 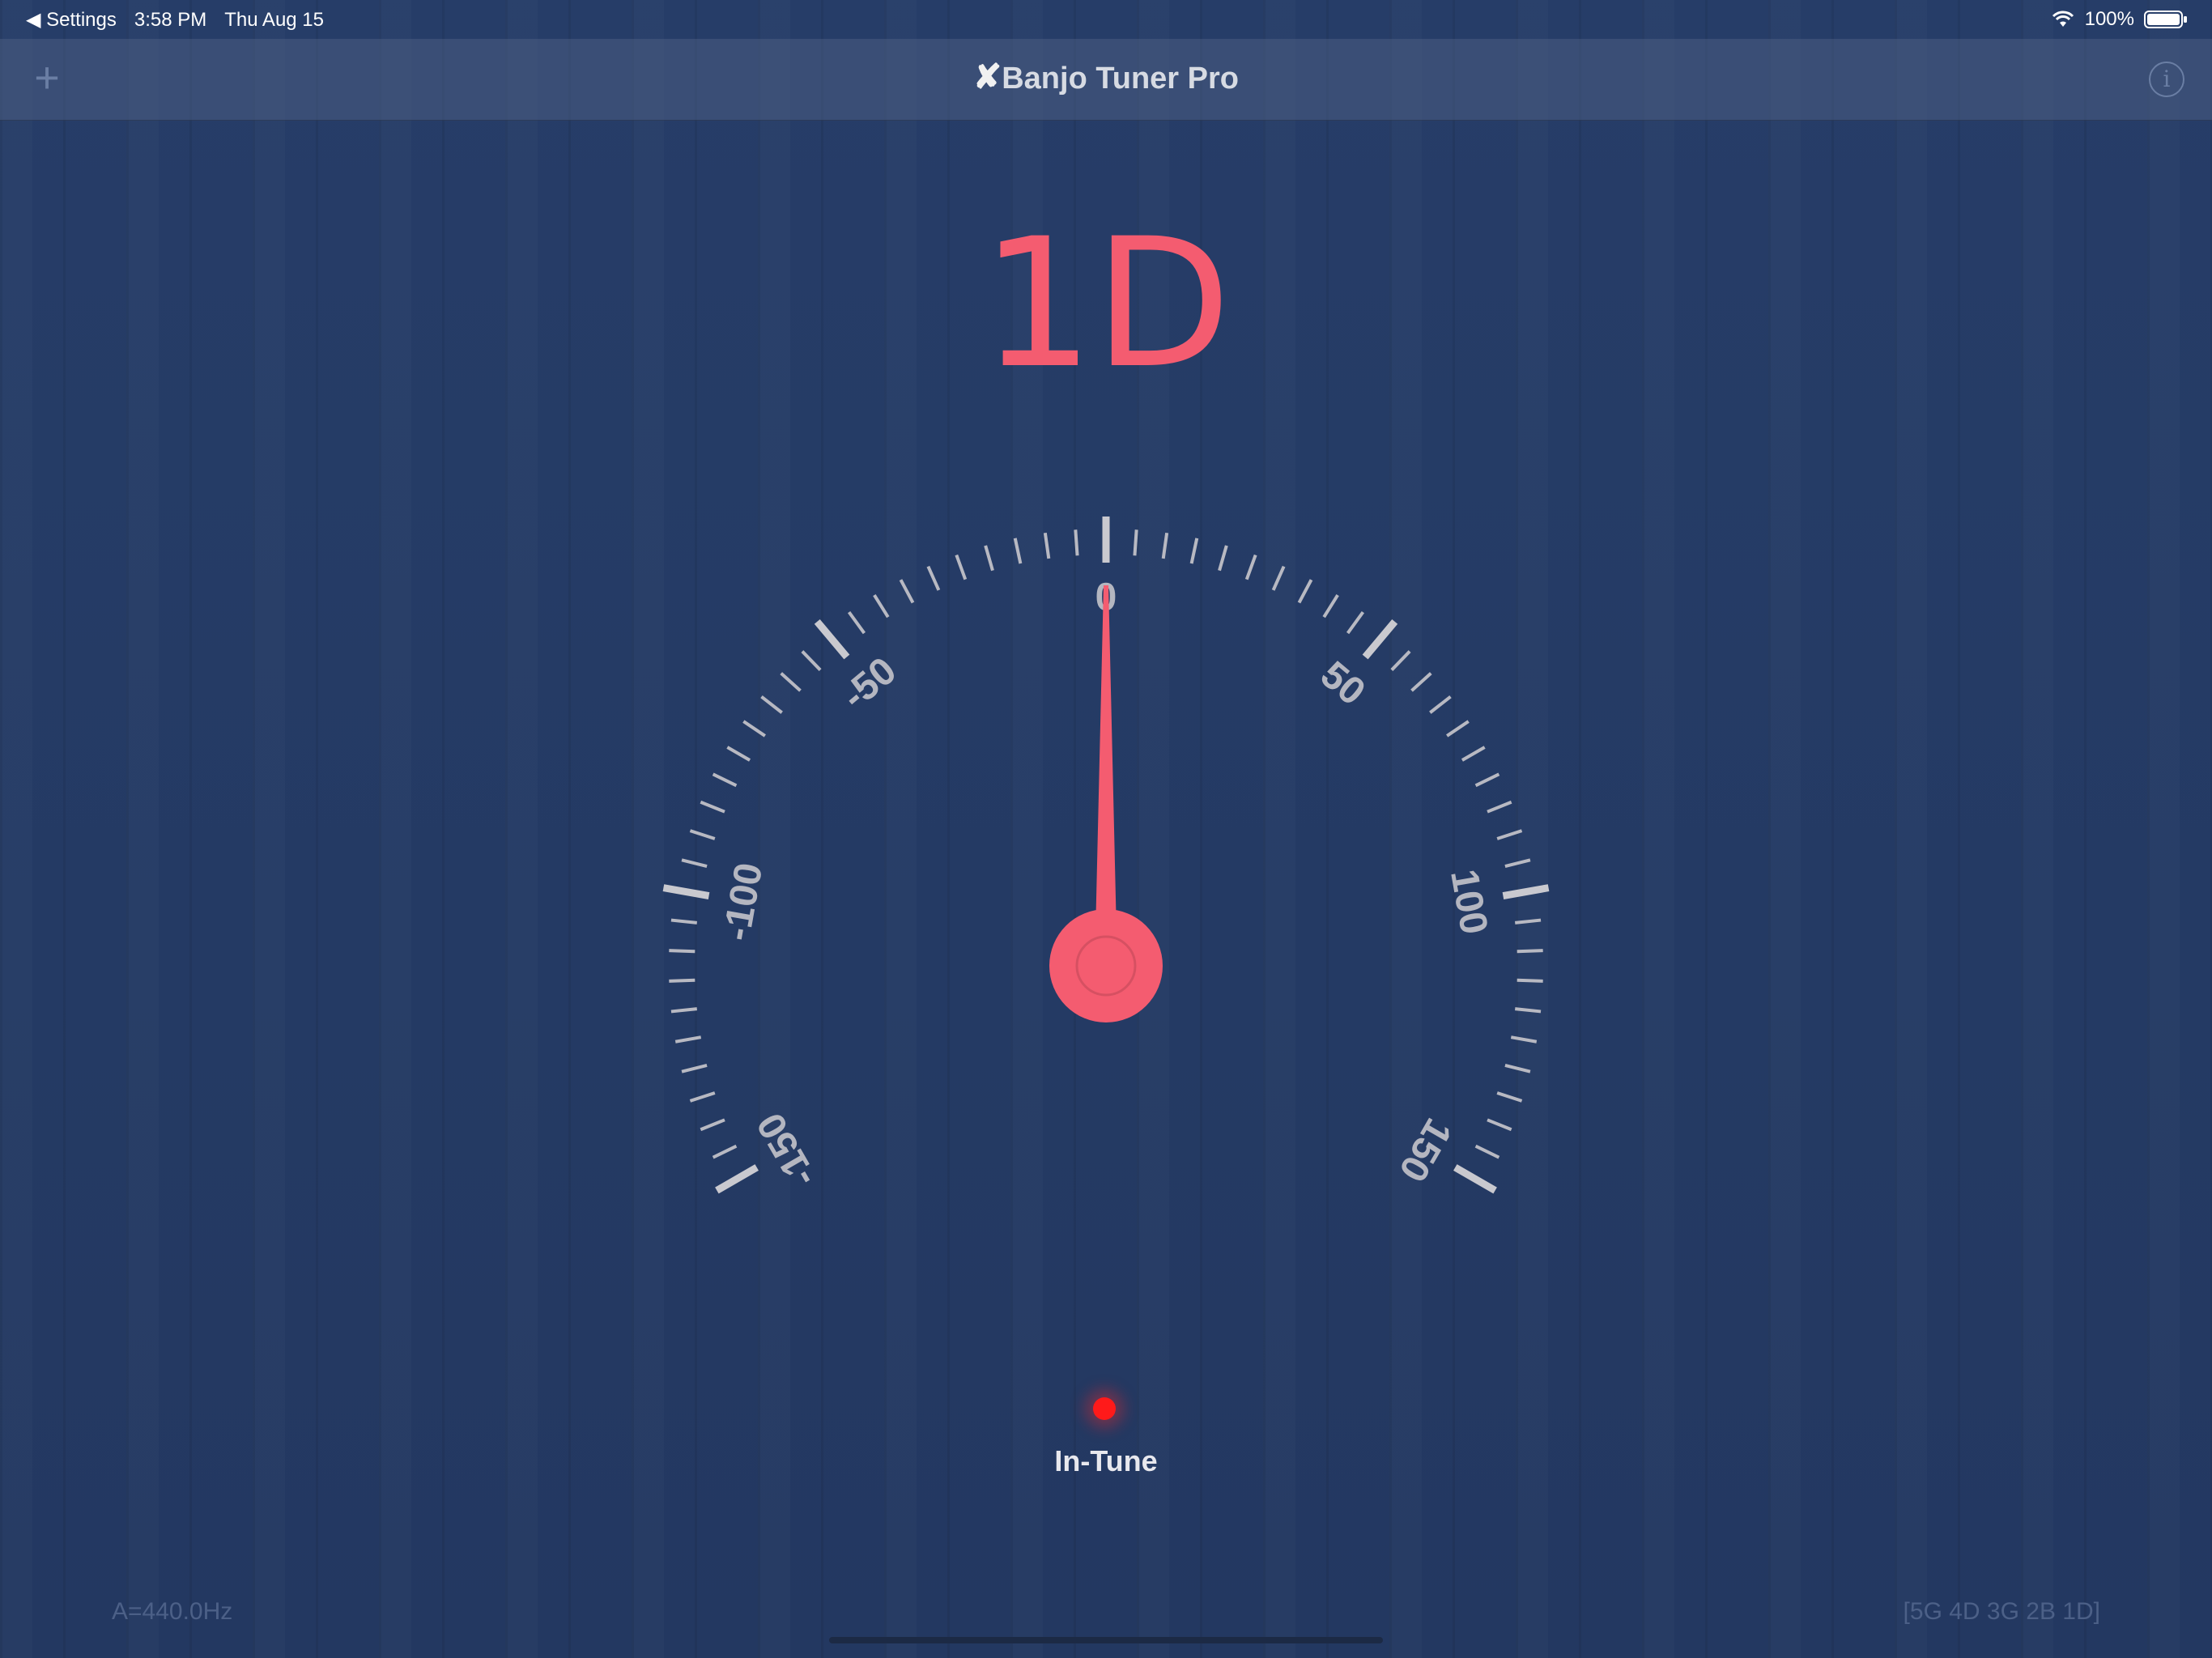 What do you see at coordinates (869, 683) in the screenshot?
I see `gauge-label: -50` at bounding box center [869, 683].